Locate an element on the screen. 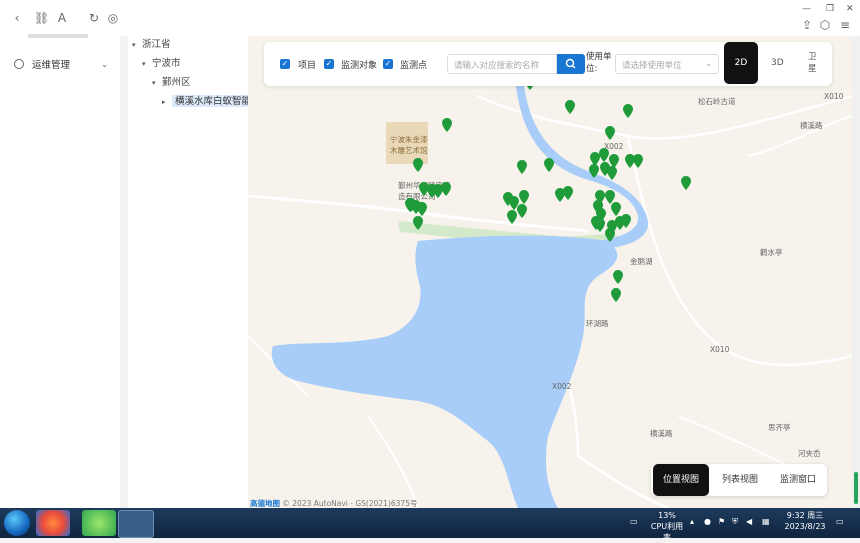  sidebar-item-ops: 运维管理 ⌄ is located at coordinates (64, 64).